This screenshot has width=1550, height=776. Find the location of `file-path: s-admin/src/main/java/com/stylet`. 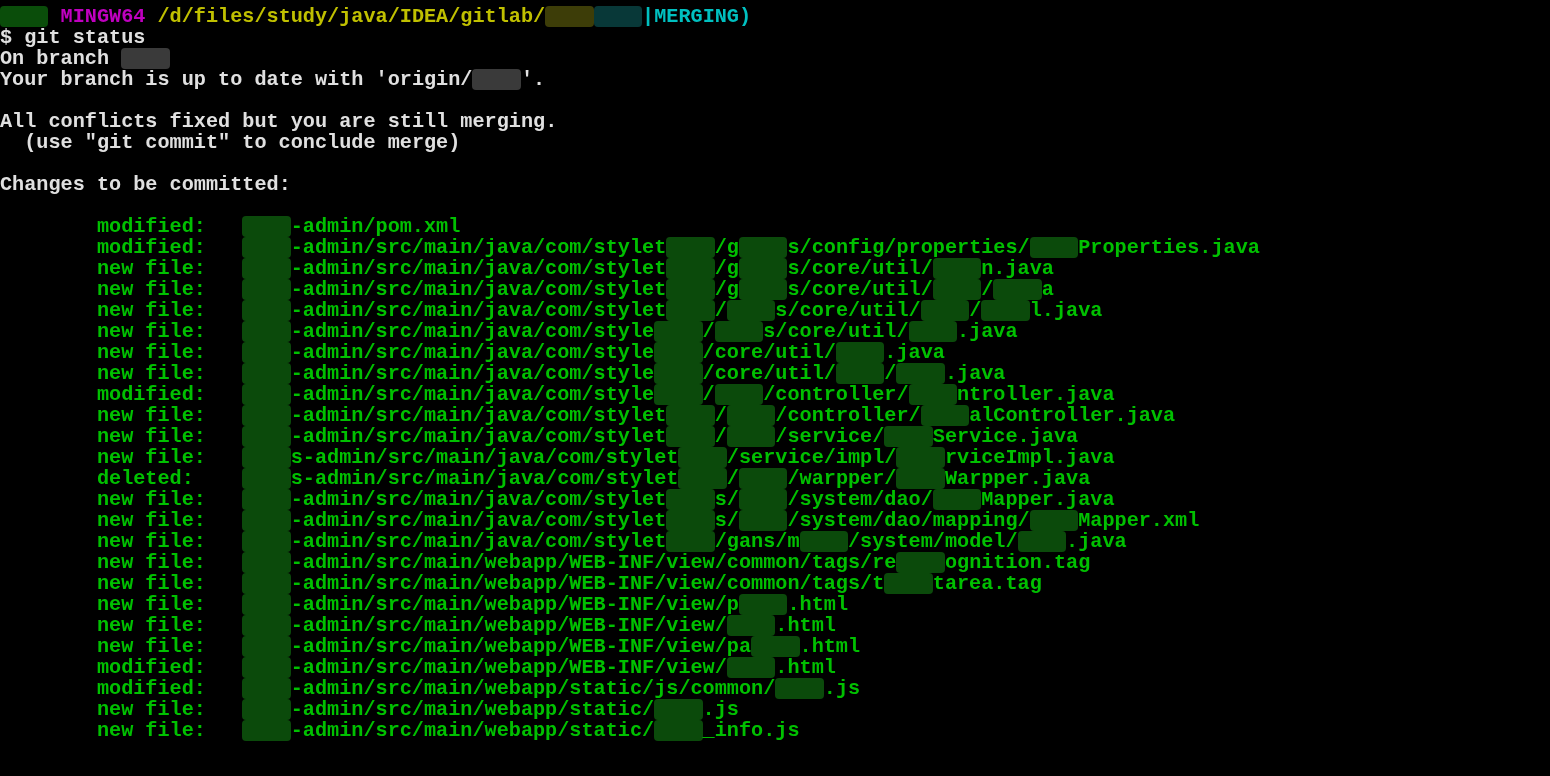

file-path: s-admin/src/main/java/com/stylet is located at coordinates (484, 478).